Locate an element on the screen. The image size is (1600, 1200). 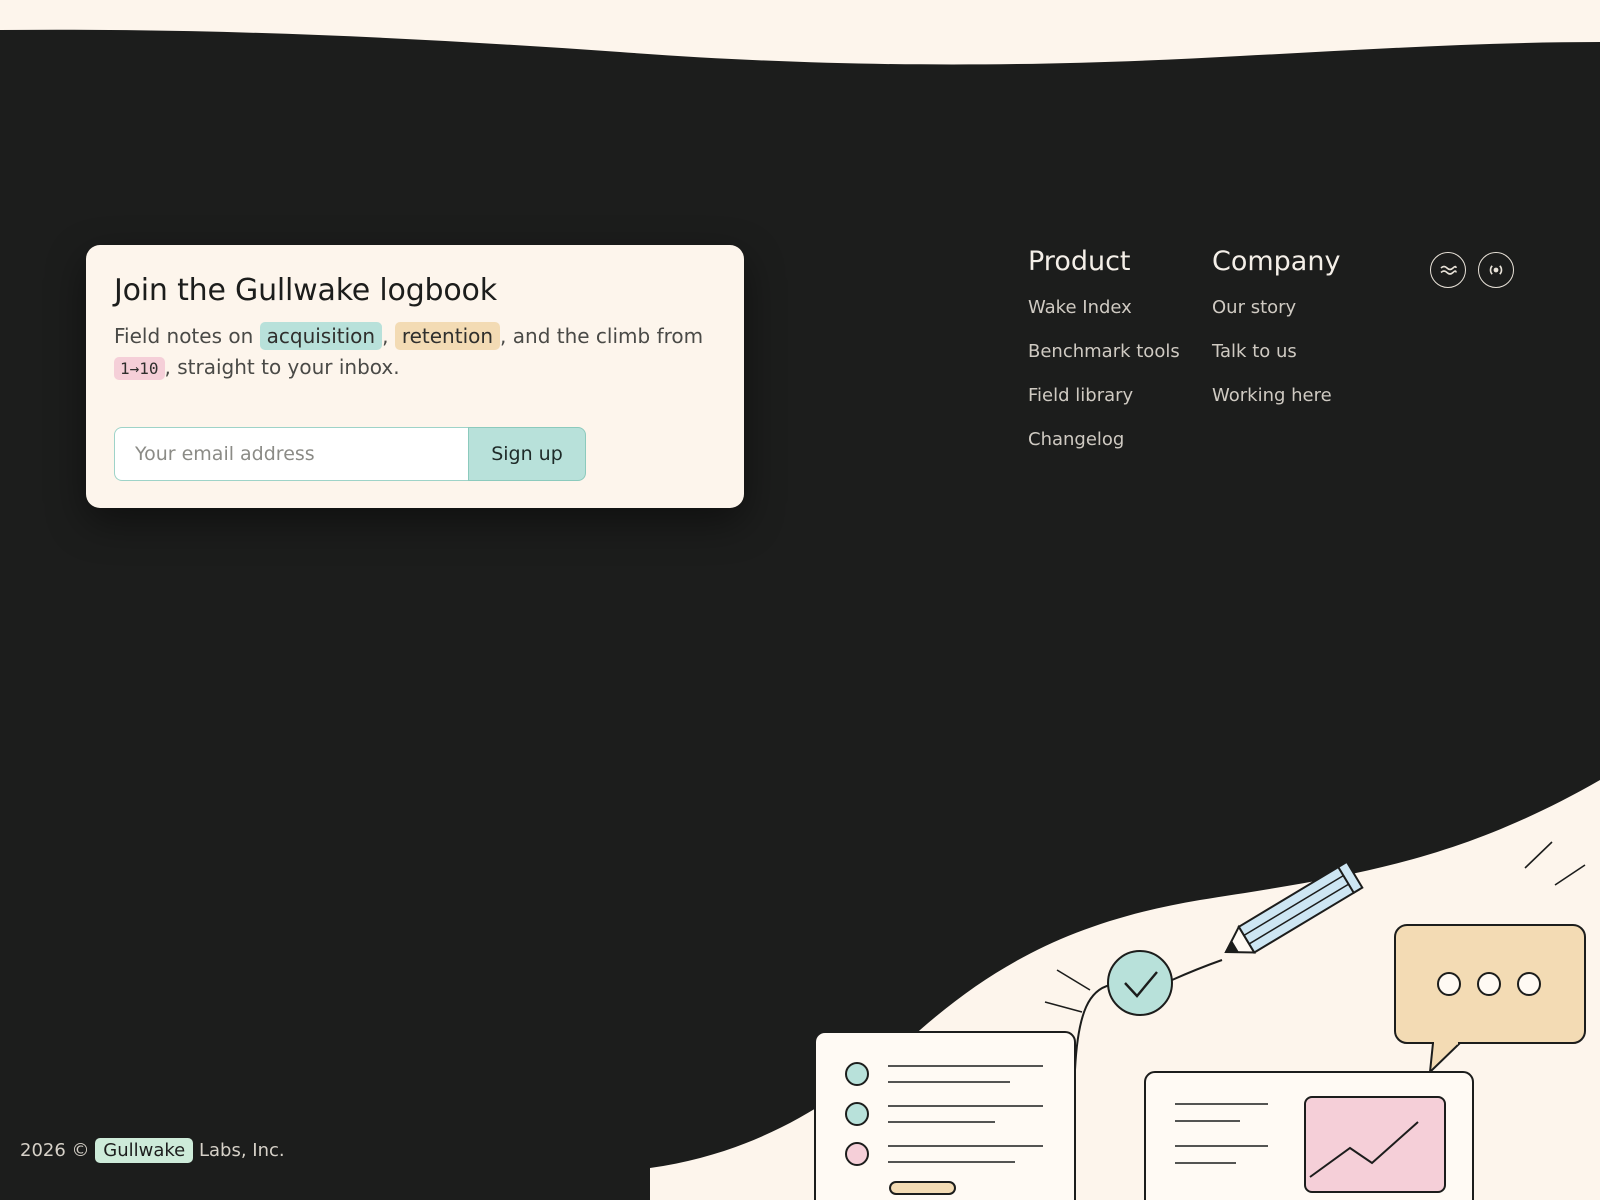
copyright: 2026 © Gullwake Labs, Inc. is located at coordinates (152, 1150).